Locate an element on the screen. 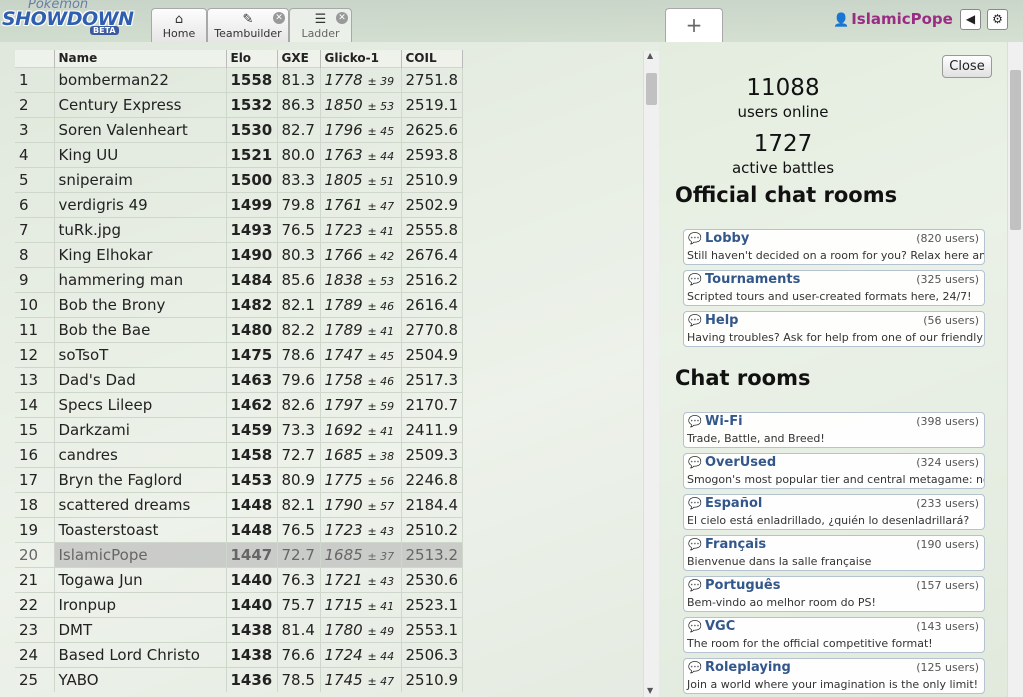 The image size is (1023, 697). col-glicko: Glicko-1 is located at coordinates (361, 58).